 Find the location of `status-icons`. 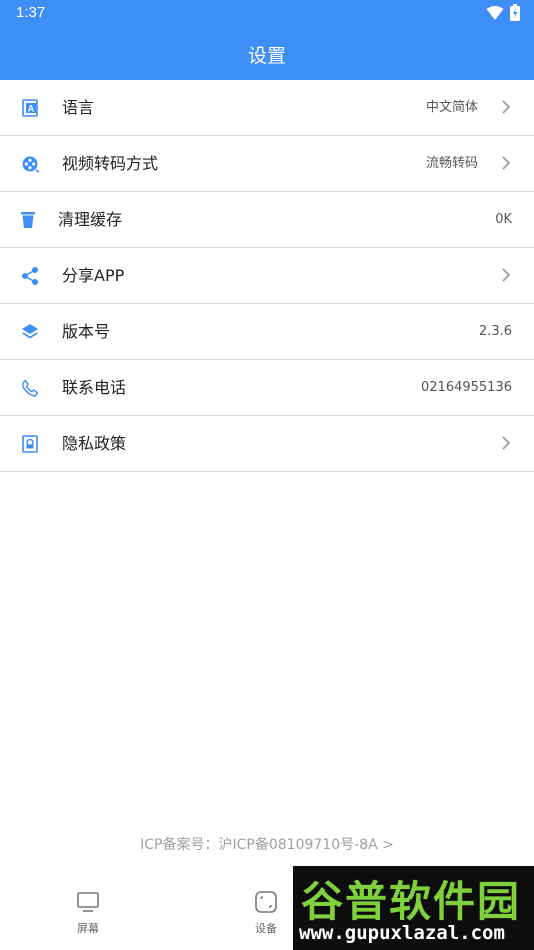

status-icons is located at coordinates (503, 12).